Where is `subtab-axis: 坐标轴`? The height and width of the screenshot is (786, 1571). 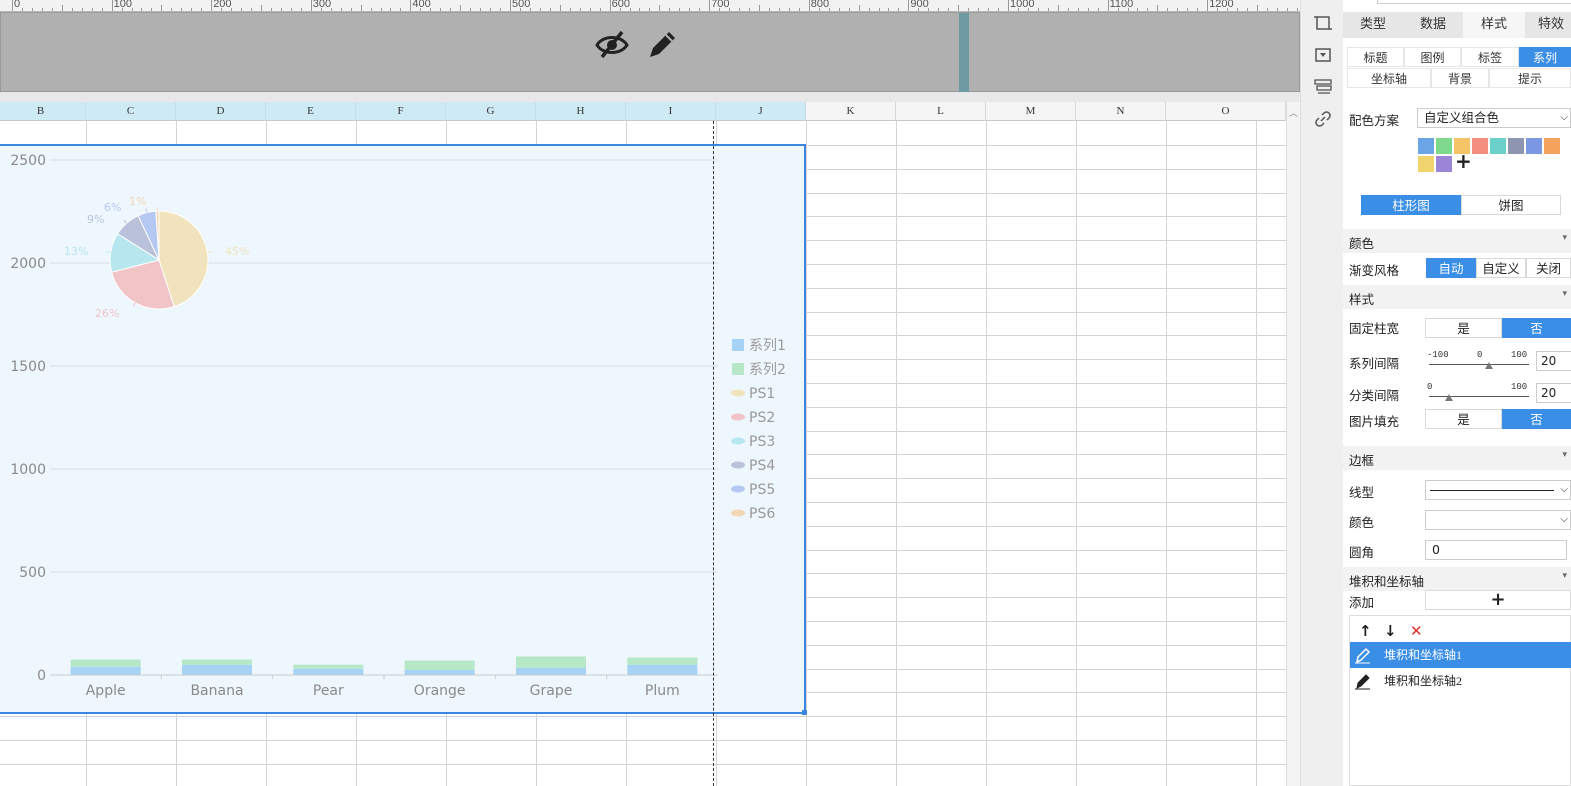 subtab-axis: 坐标轴 is located at coordinates (1389, 78).